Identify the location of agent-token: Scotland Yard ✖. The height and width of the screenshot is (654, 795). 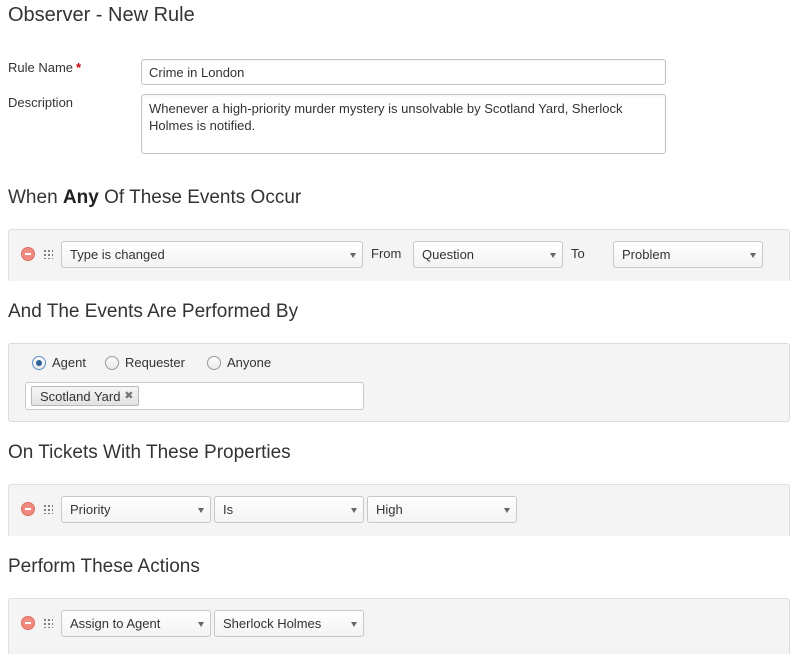
(85, 396).